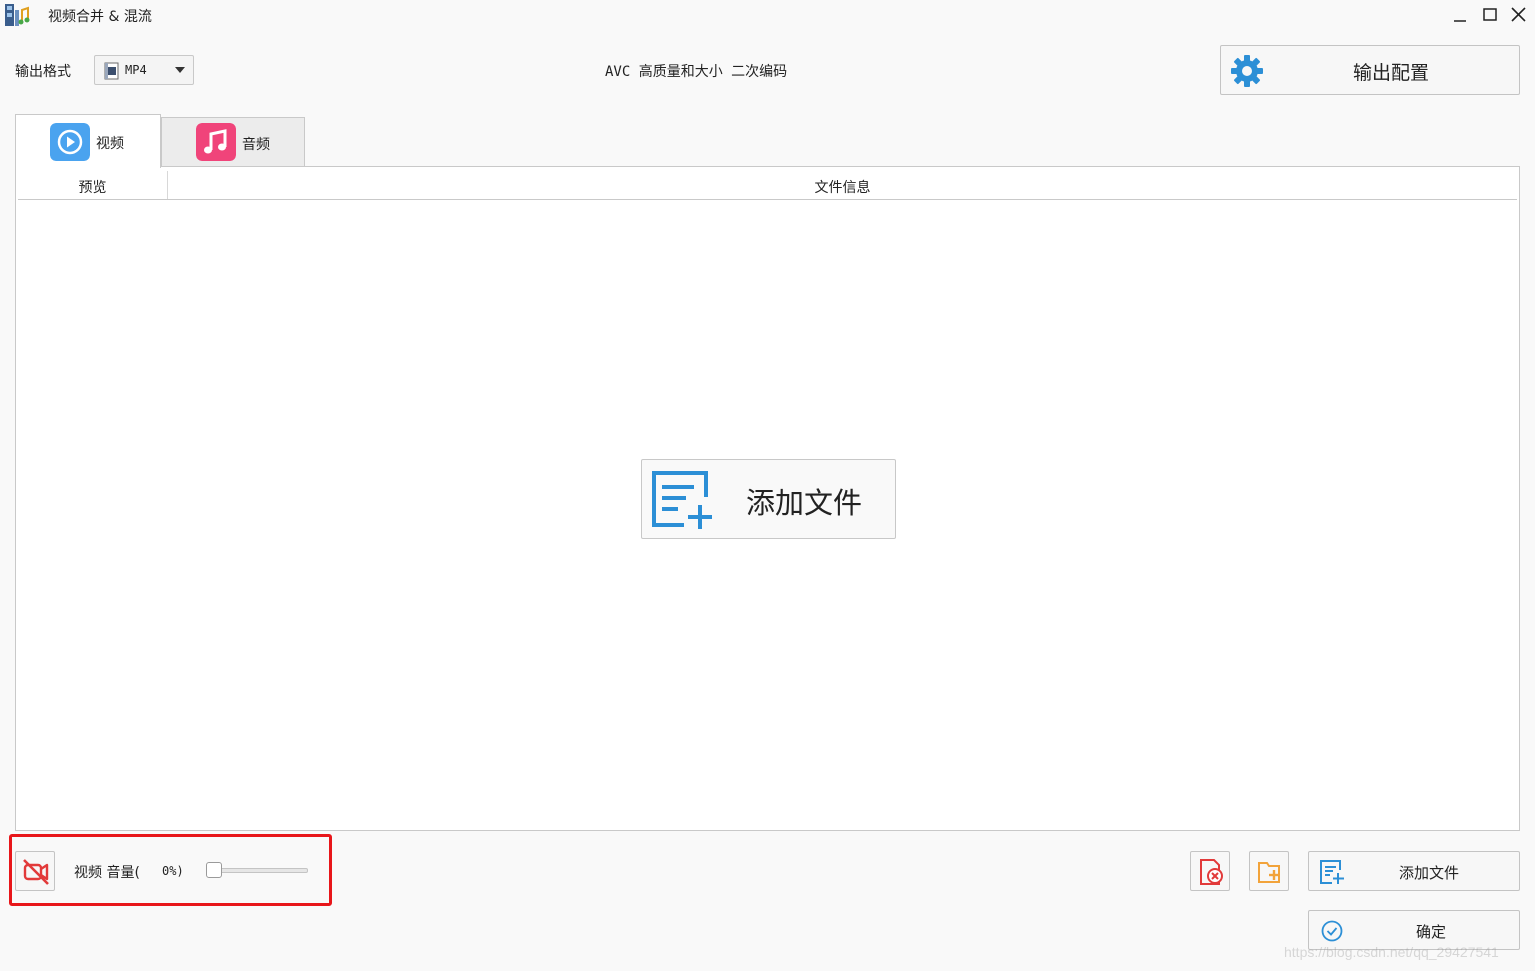 This screenshot has height=971, width=1535. Describe the element at coordinates (100, 17) in the screenshot. I see `window-title: 视频合并 & 混流` at that location.